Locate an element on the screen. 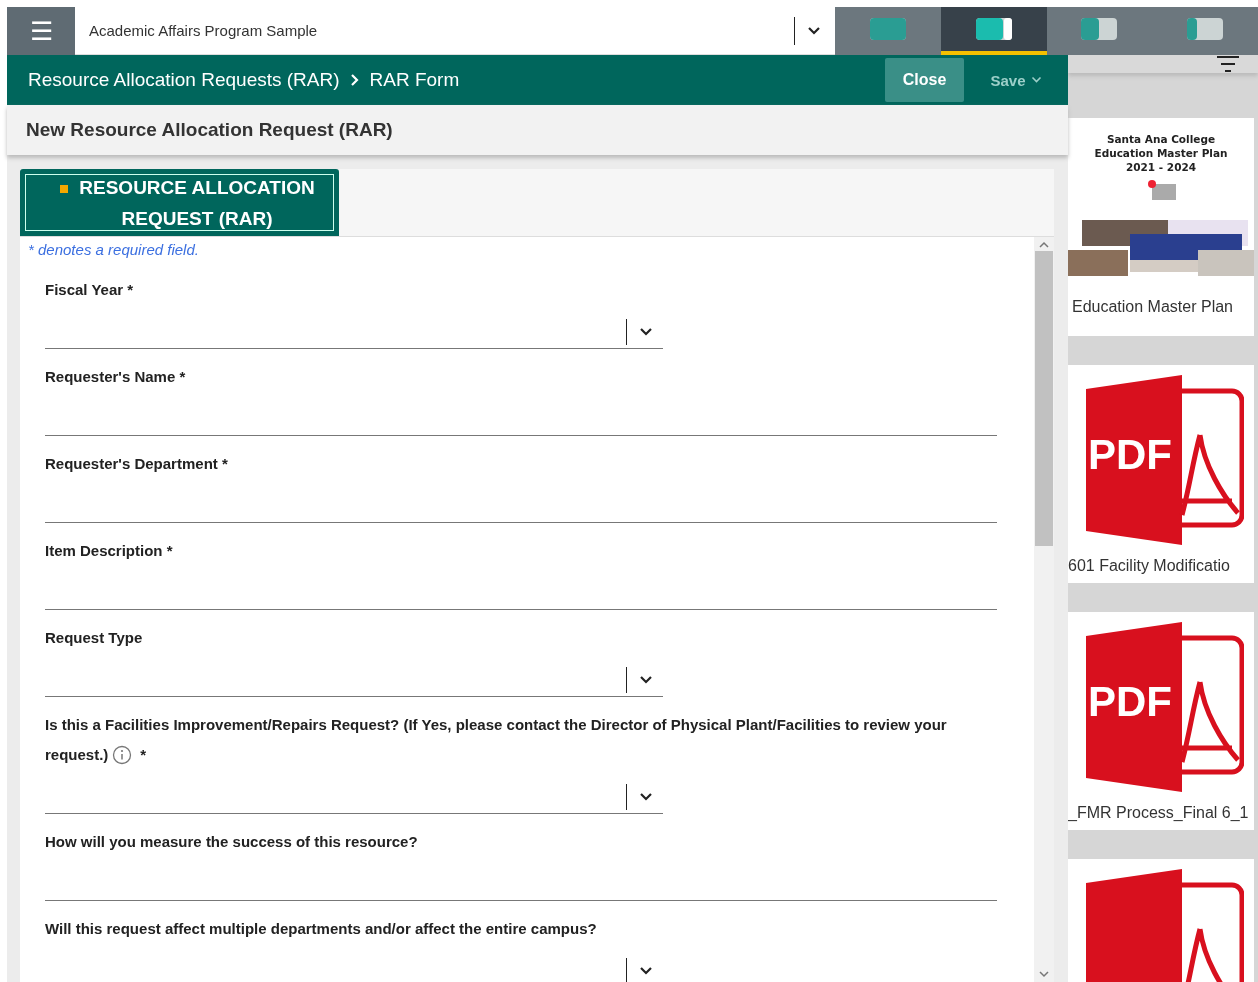 Image resolution: width=1258 pixels, height=982 pixels. field-label: Requester's Name * is located at coordinates (115, 377).